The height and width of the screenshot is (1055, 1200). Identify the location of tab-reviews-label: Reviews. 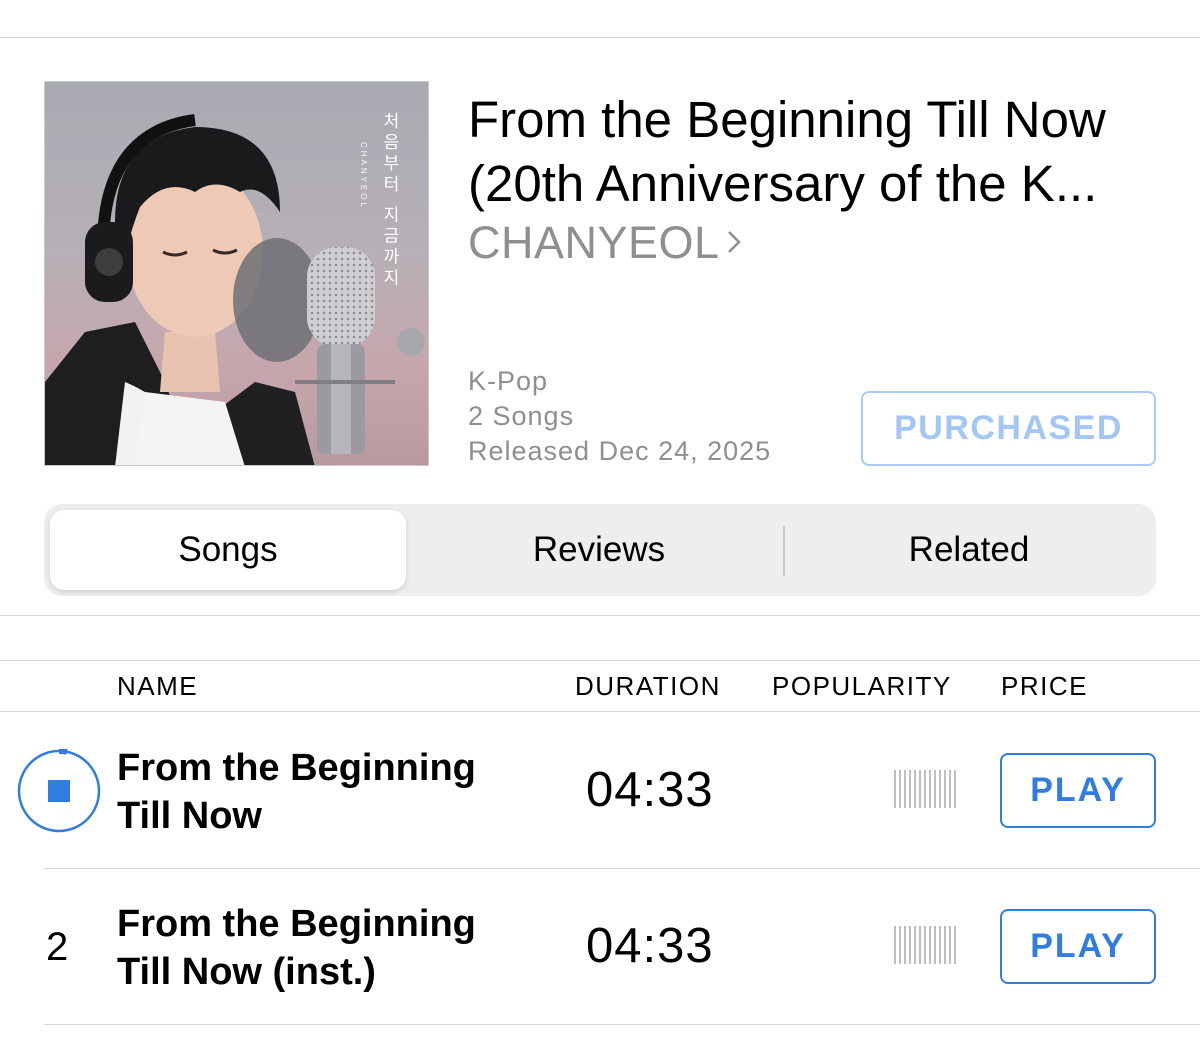
(599, 549).